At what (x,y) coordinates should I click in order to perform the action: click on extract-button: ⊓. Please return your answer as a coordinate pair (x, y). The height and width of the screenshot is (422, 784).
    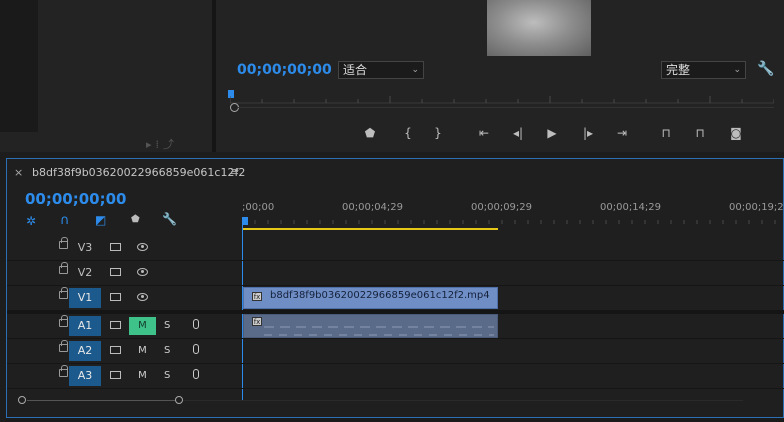
    Looking at the image, I should click on (700, 133).